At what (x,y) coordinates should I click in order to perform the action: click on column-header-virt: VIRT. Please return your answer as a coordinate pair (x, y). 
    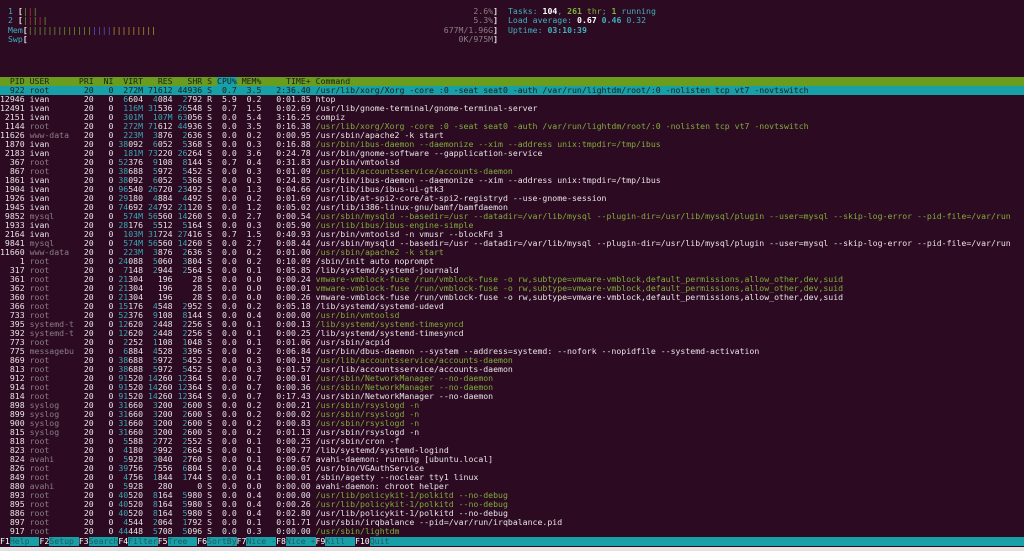
    Looking at the image, I should click on (130, 81).